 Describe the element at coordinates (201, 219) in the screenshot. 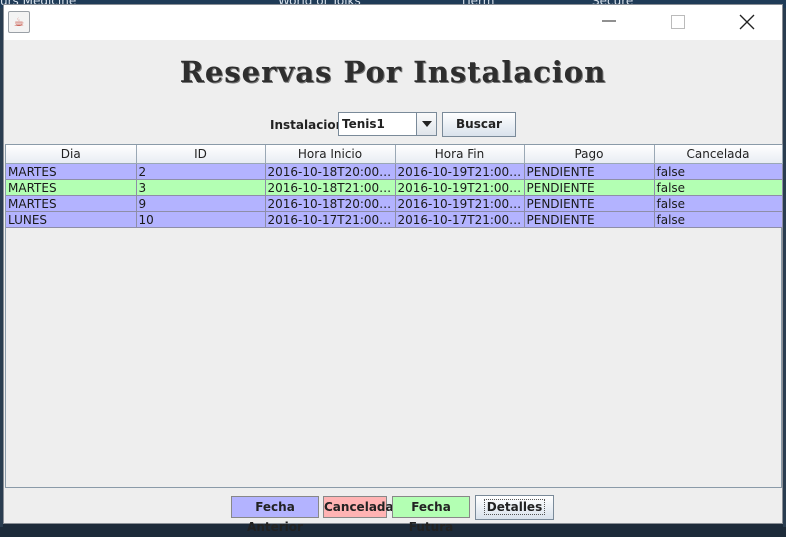

I see `table-cell: 10` at that location.